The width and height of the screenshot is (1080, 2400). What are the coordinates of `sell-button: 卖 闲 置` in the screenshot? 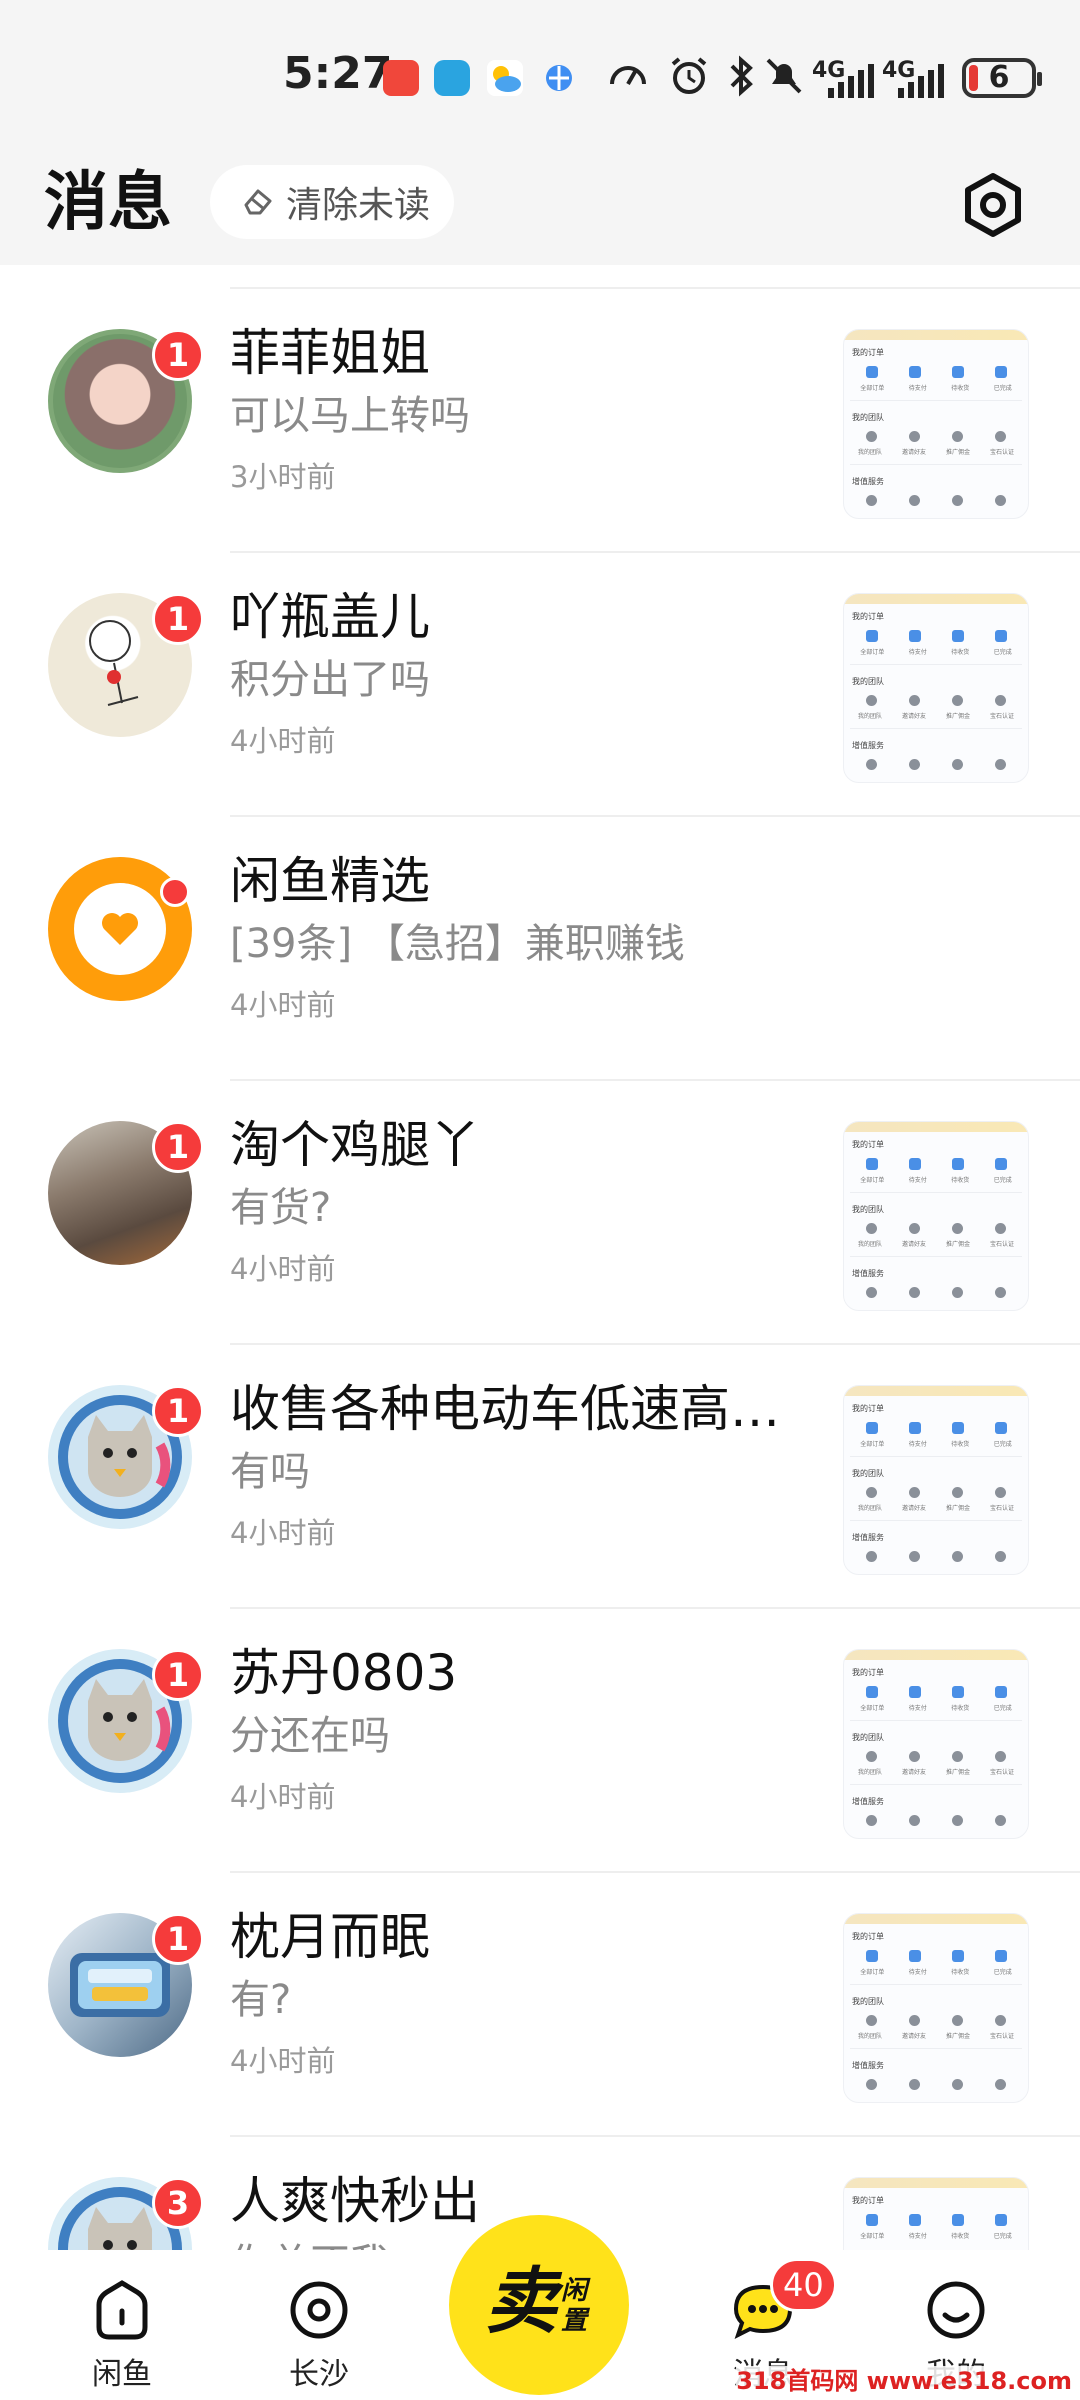 It's located at (539, 2305).